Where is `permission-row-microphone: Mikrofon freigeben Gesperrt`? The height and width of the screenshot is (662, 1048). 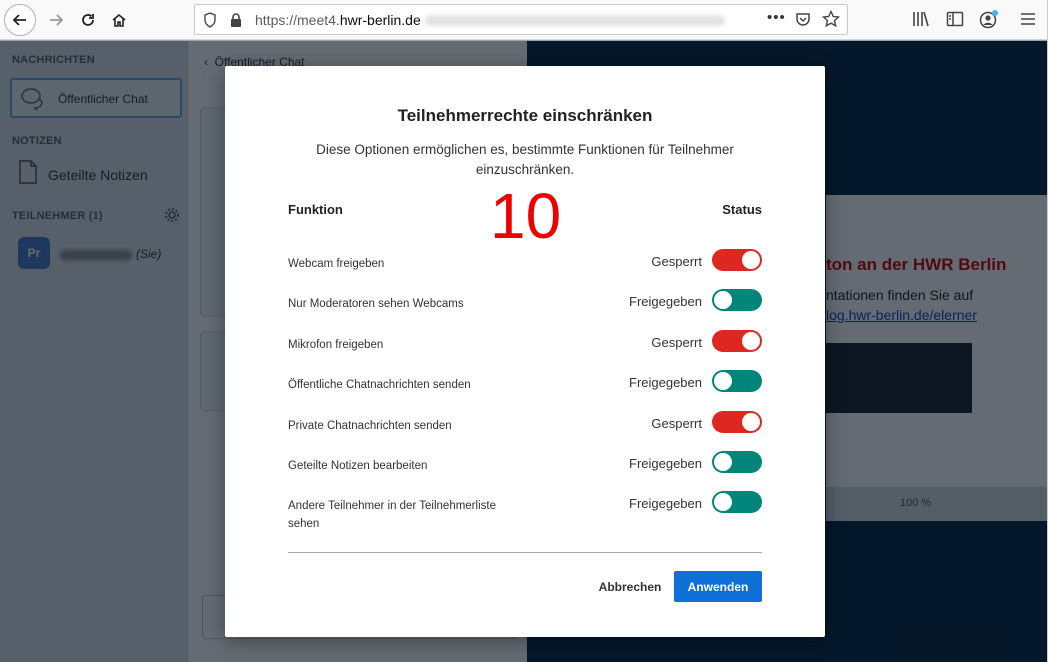 permission-row-microphone: Mikrofon freigeben Gesperrt is located at coordinates (525, 353).